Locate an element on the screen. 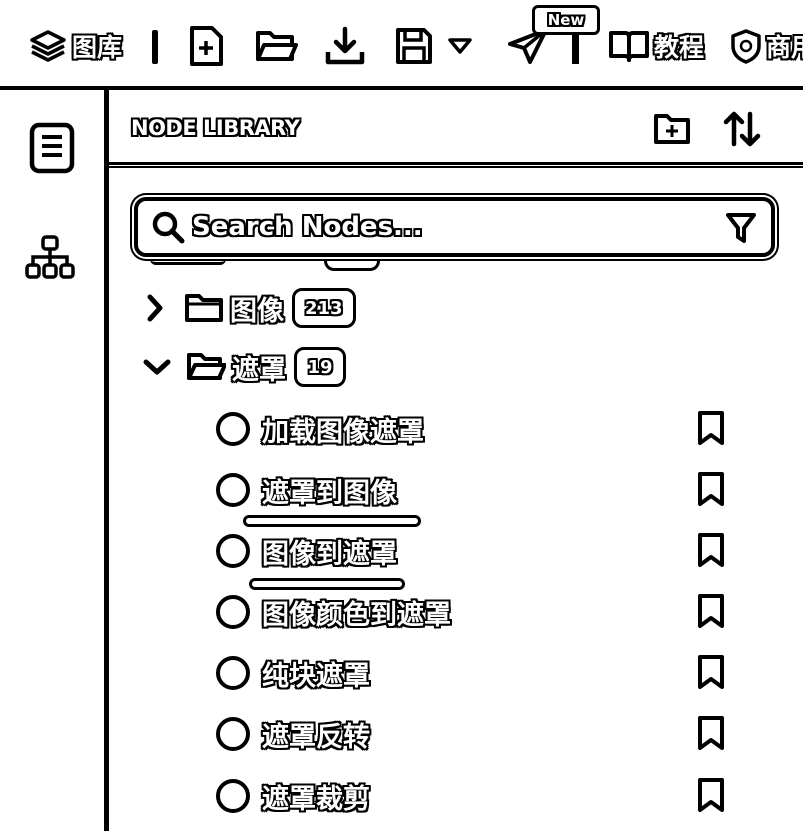  filter-icon is located at coordinates (741, 228).